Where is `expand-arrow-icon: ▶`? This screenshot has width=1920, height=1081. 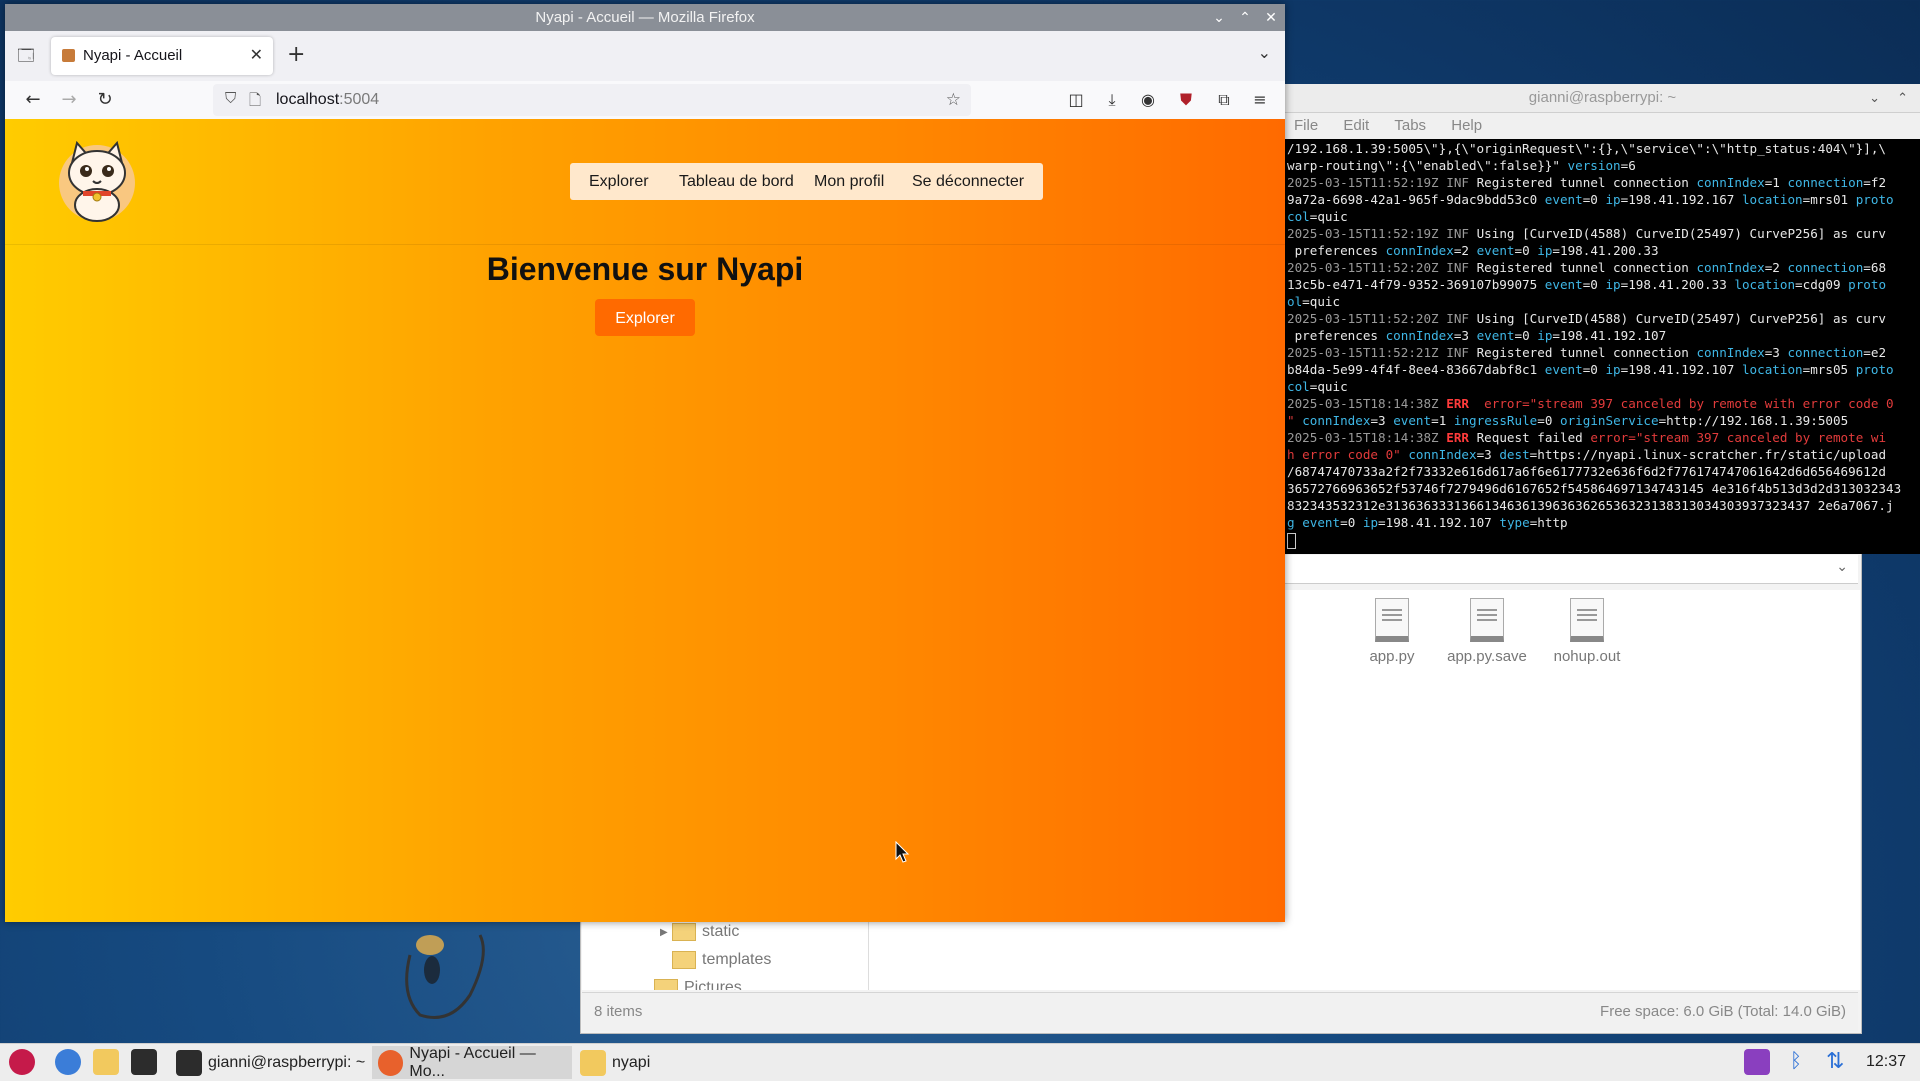 expand-arrow-icon: ▶ is located at coordinates (664, 932).